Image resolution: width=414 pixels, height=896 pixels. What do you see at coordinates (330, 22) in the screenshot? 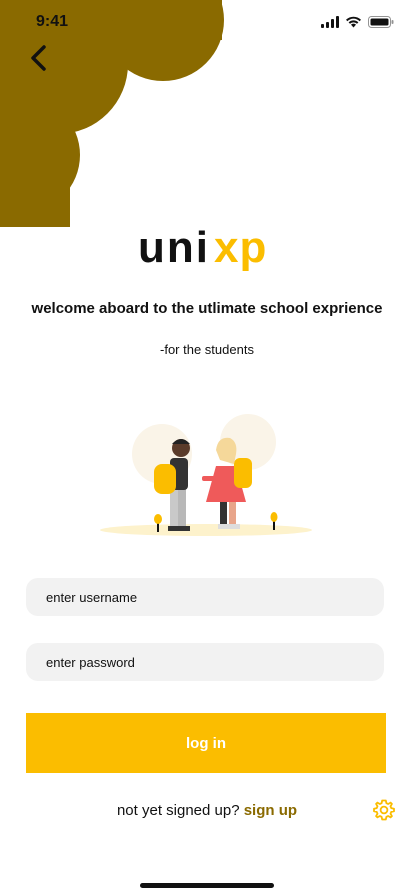
I see `signal-icon` at bounding box center [330, 22].